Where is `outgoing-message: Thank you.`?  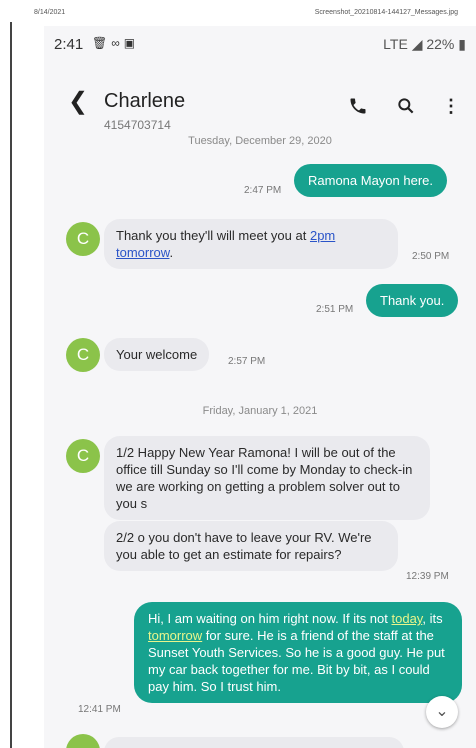
outgoing-message: Thank you. is located at coordinates (412, 300).